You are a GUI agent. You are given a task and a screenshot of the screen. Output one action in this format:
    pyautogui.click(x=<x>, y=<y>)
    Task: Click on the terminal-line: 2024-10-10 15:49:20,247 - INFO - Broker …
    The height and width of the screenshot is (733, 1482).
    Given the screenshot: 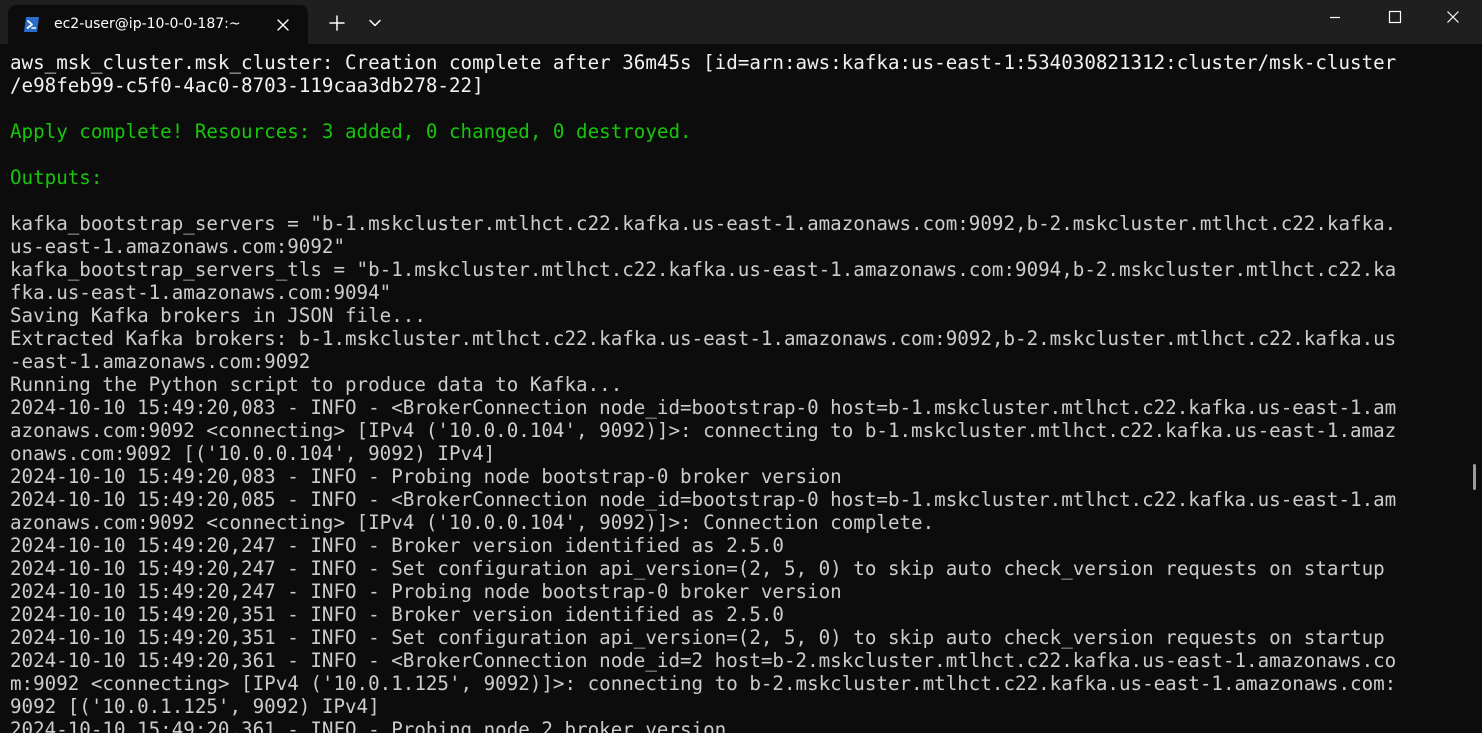 What is the action you would take?
    pyautogui.click(x=397, y=545)
    